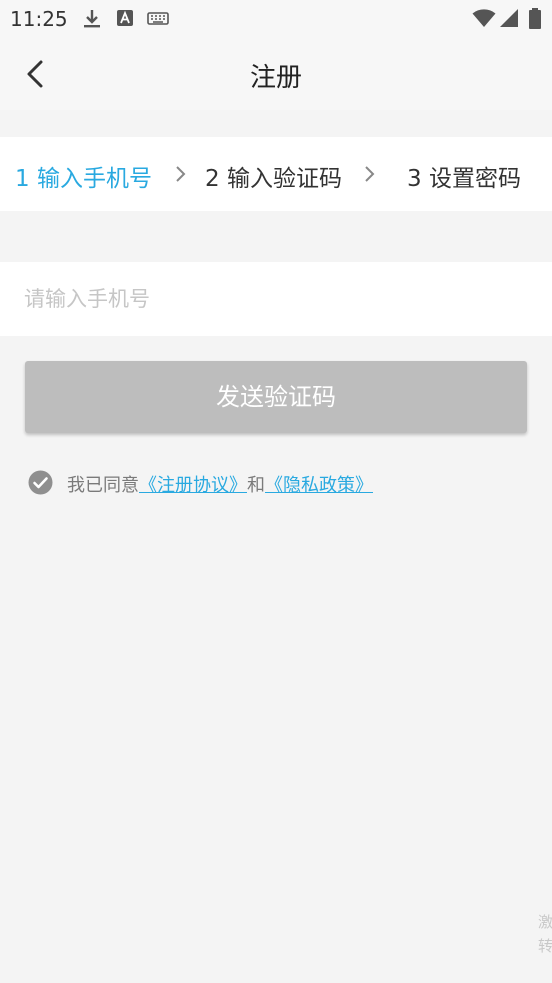 The image size is (552, 983). I want to click on wifi-icon, so click(484, 20).